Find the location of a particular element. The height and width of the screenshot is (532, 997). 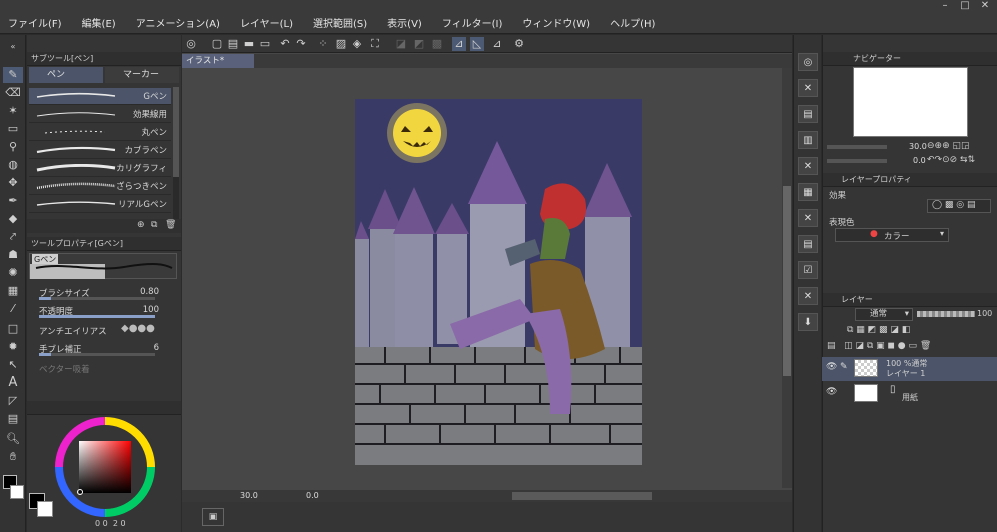

material-x-icon: ✕ is located at coordinates (808, 88).